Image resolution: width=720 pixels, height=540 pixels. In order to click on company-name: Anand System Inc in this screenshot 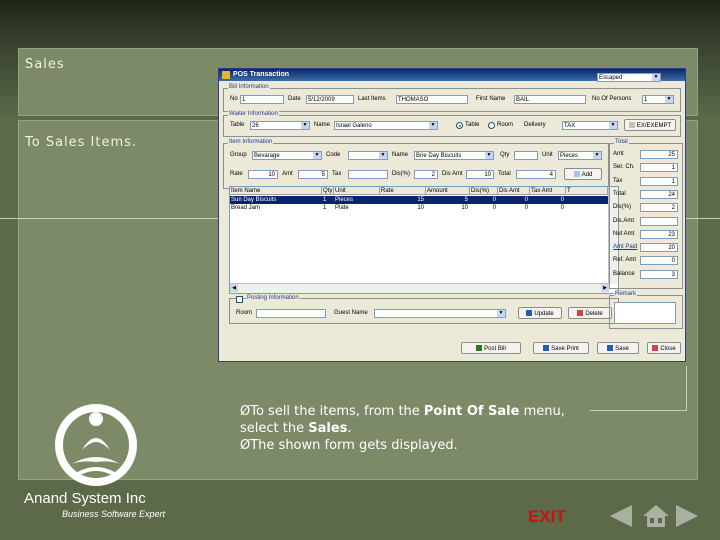, I will do `click(85, 498)`.